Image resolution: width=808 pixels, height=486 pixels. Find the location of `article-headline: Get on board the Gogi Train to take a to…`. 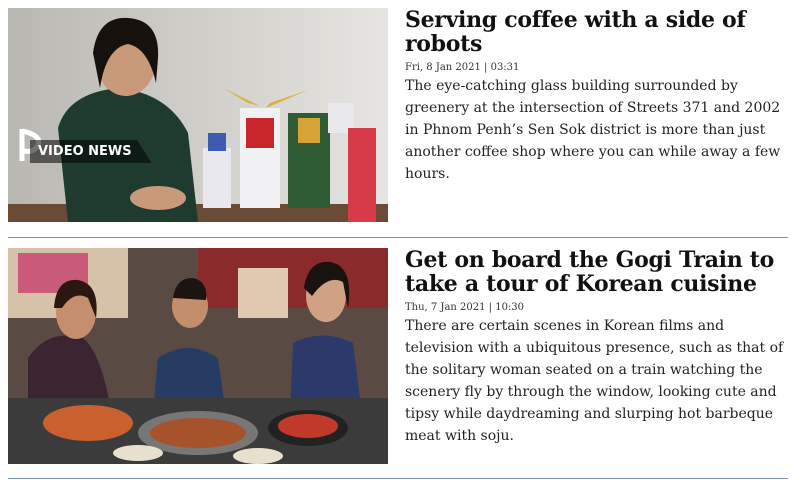

article-headline: Get on board the Gogi Train to take a to… is located at coordinates (600, 272).